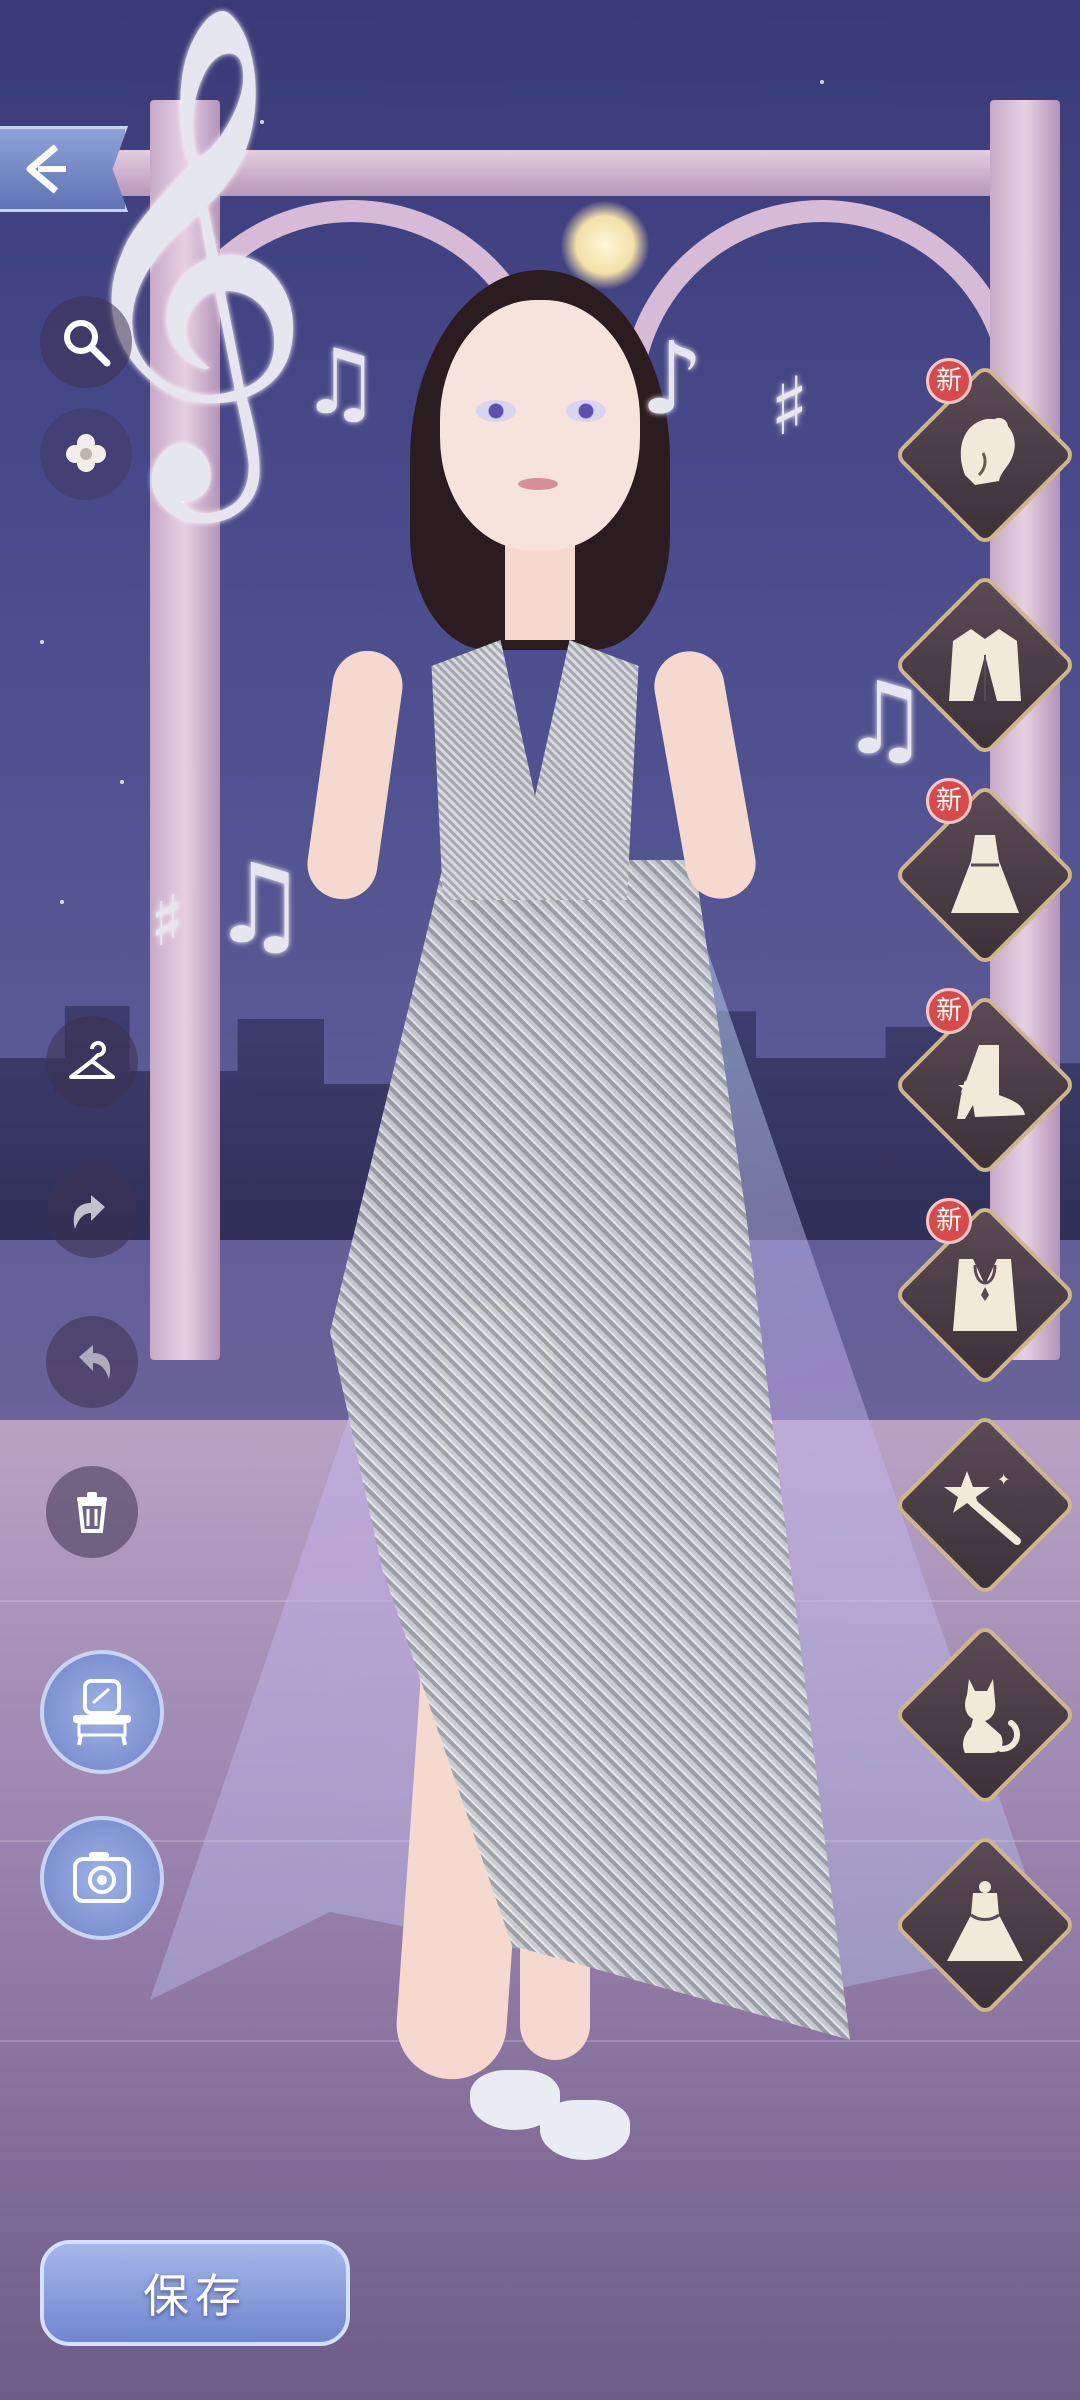  I want to click on category-full-set, so click(985, 1925).